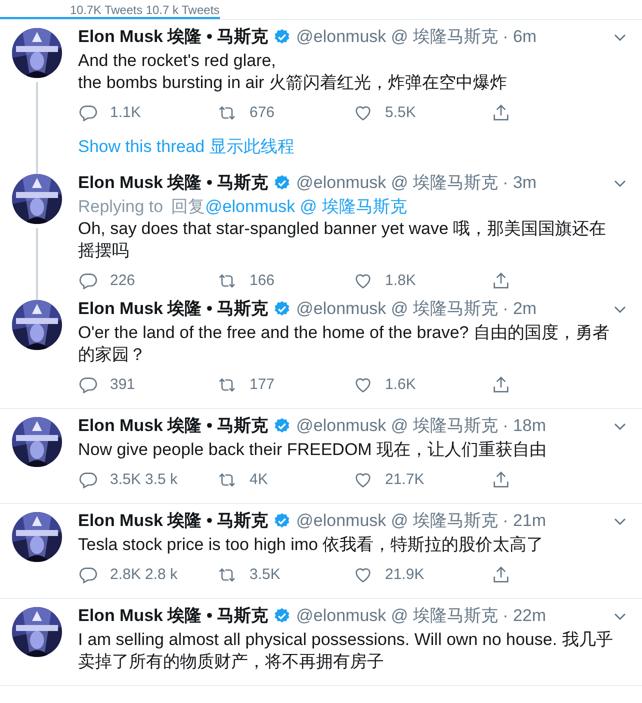 The height and width of the screenshot is (703, 642). I want to click on like-count: 1.8K, so click(400, 280).